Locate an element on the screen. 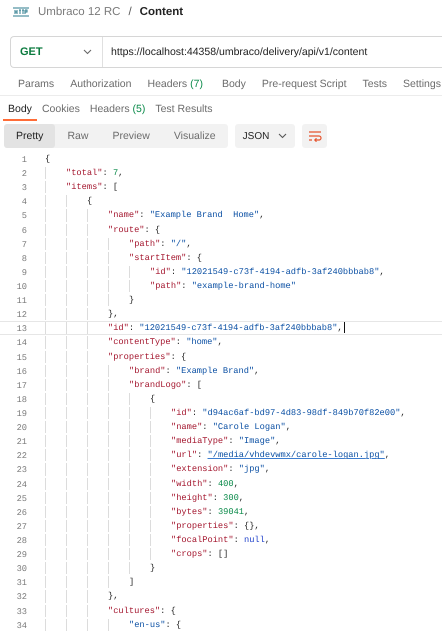  code-line: "brandLogo": [ is located at coordinates (165, 384).